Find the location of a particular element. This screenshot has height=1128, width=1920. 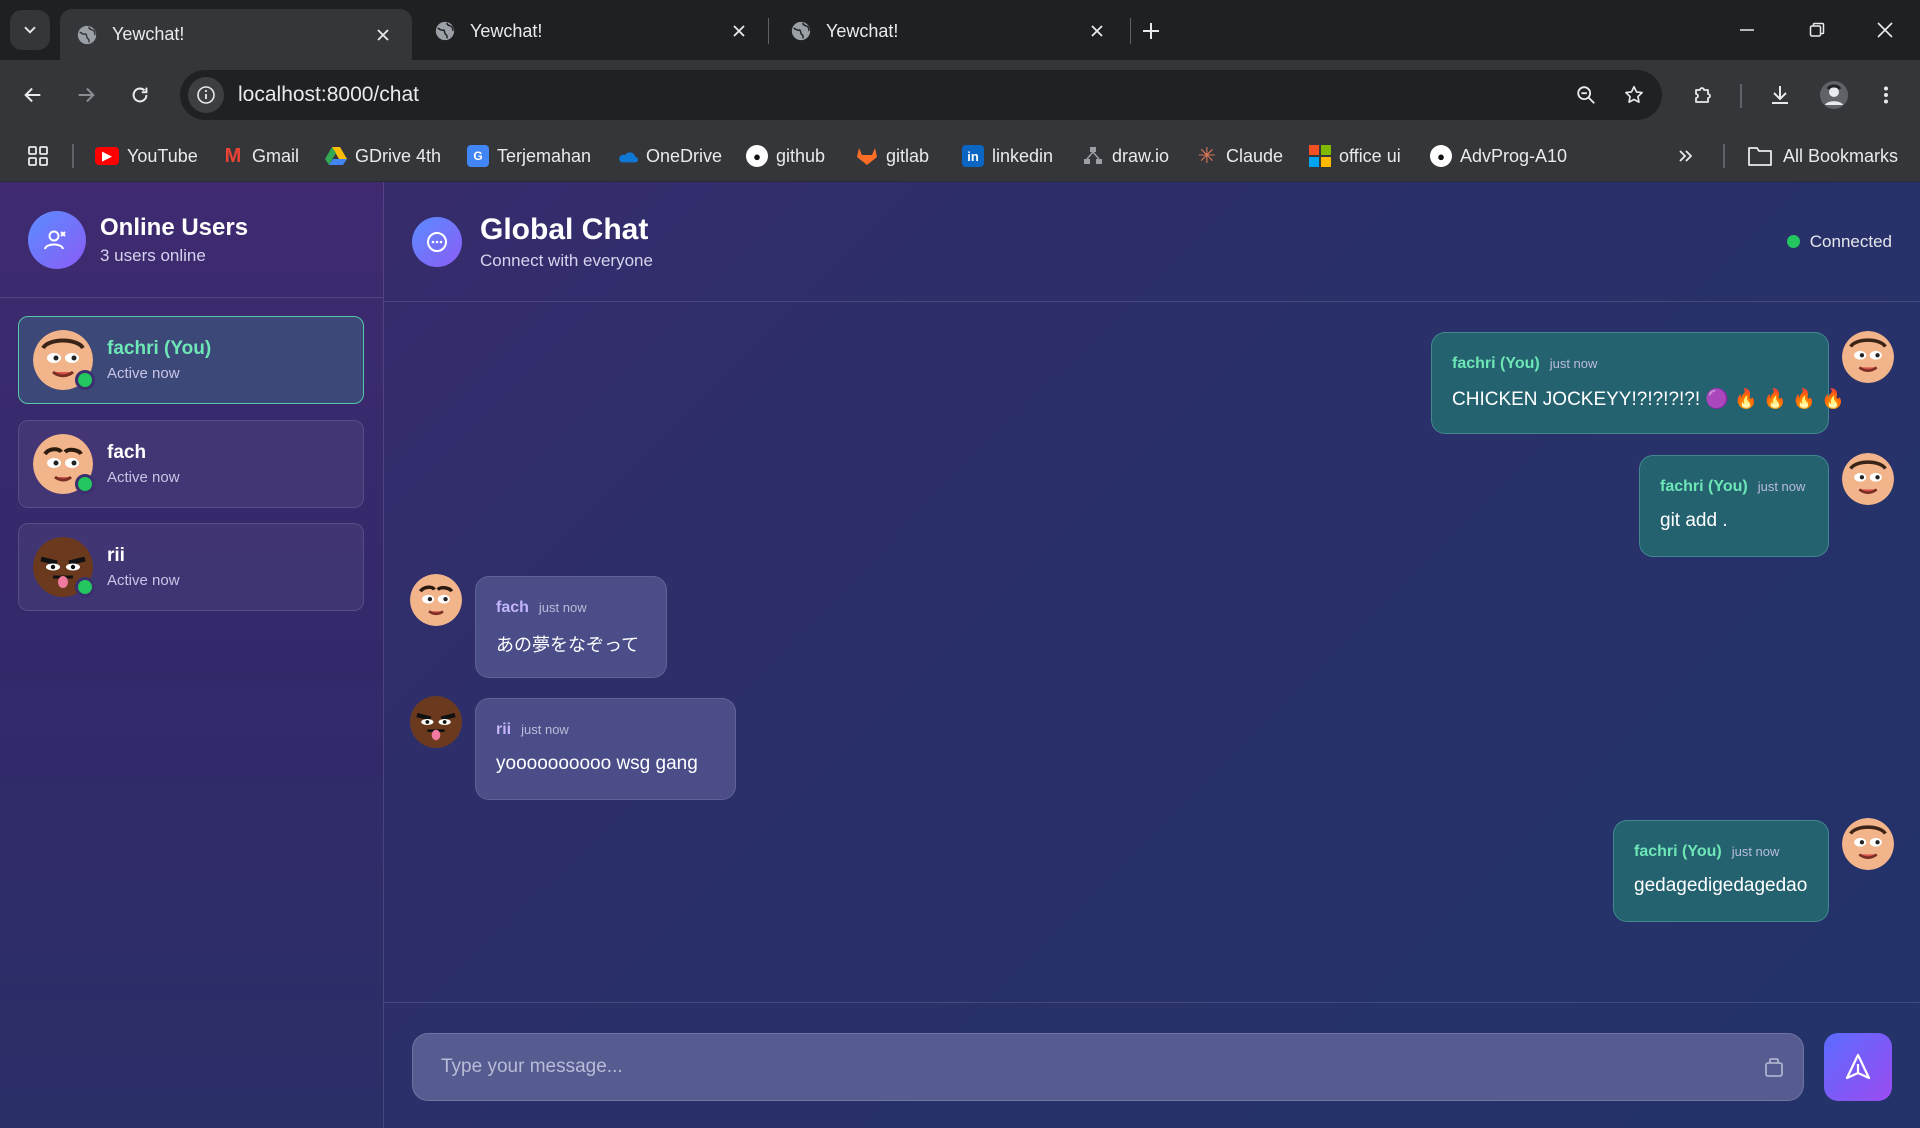

bookmark-label: office ui is located at coordinates (1370, 155).